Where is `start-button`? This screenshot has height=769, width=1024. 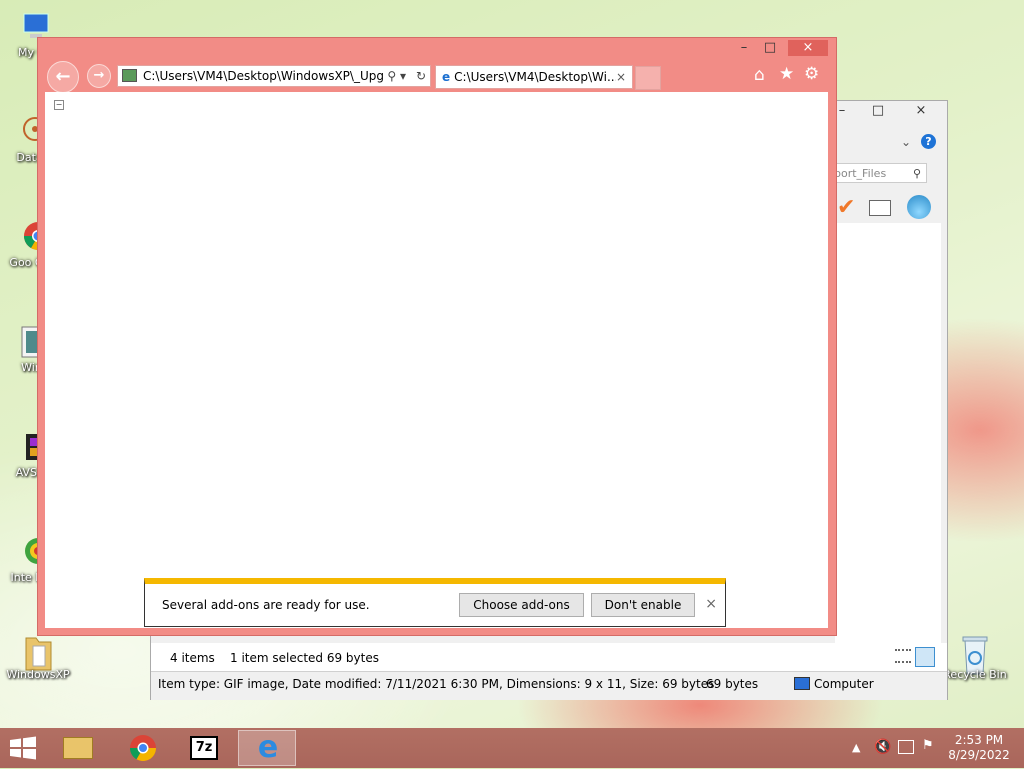
start-button is located at coordinates (23, 748).